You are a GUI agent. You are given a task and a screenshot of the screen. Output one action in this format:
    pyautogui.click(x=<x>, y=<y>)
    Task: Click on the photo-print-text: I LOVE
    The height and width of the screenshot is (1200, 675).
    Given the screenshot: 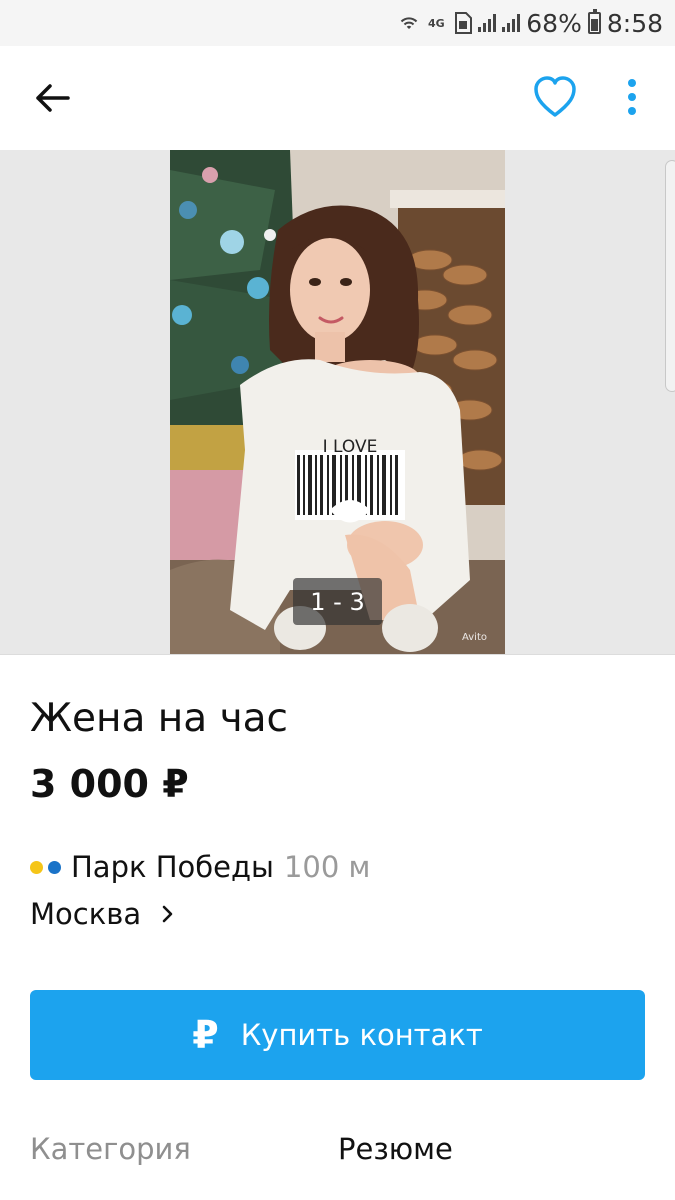 What is the action you would take?
    pyautogui.click(x=350, y=447)
    